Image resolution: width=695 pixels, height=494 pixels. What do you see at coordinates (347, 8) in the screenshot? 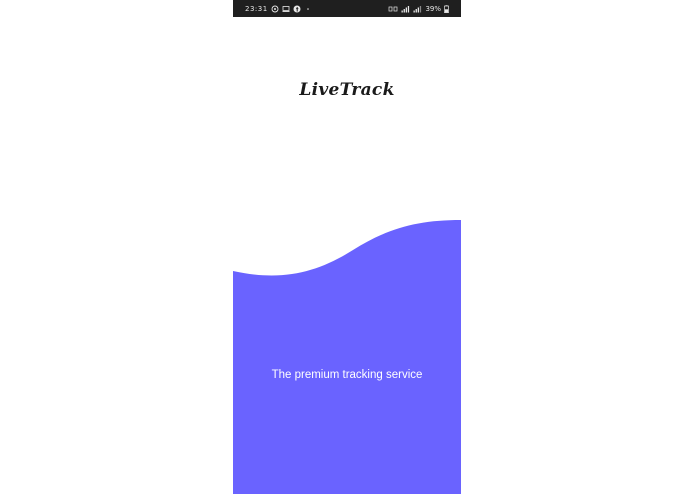
I see `status-bar: 23:31 39%` at bounding box center [347, 8].